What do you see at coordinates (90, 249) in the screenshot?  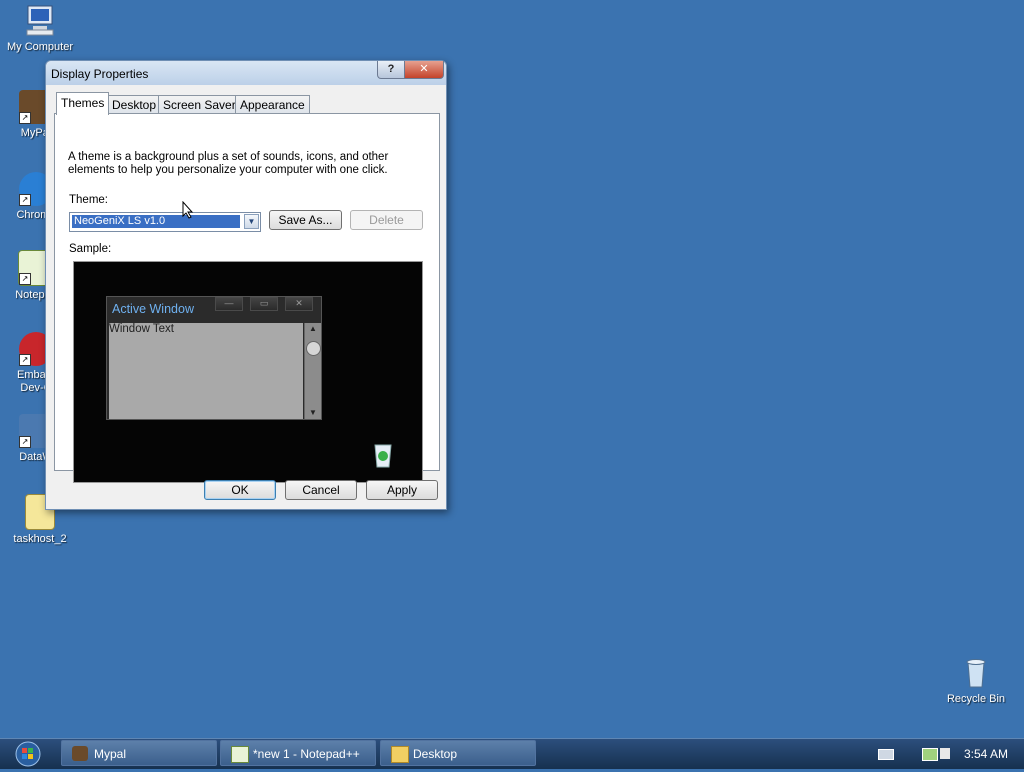 I see `sample-label: Sample:` at bounding box center [90, 249].